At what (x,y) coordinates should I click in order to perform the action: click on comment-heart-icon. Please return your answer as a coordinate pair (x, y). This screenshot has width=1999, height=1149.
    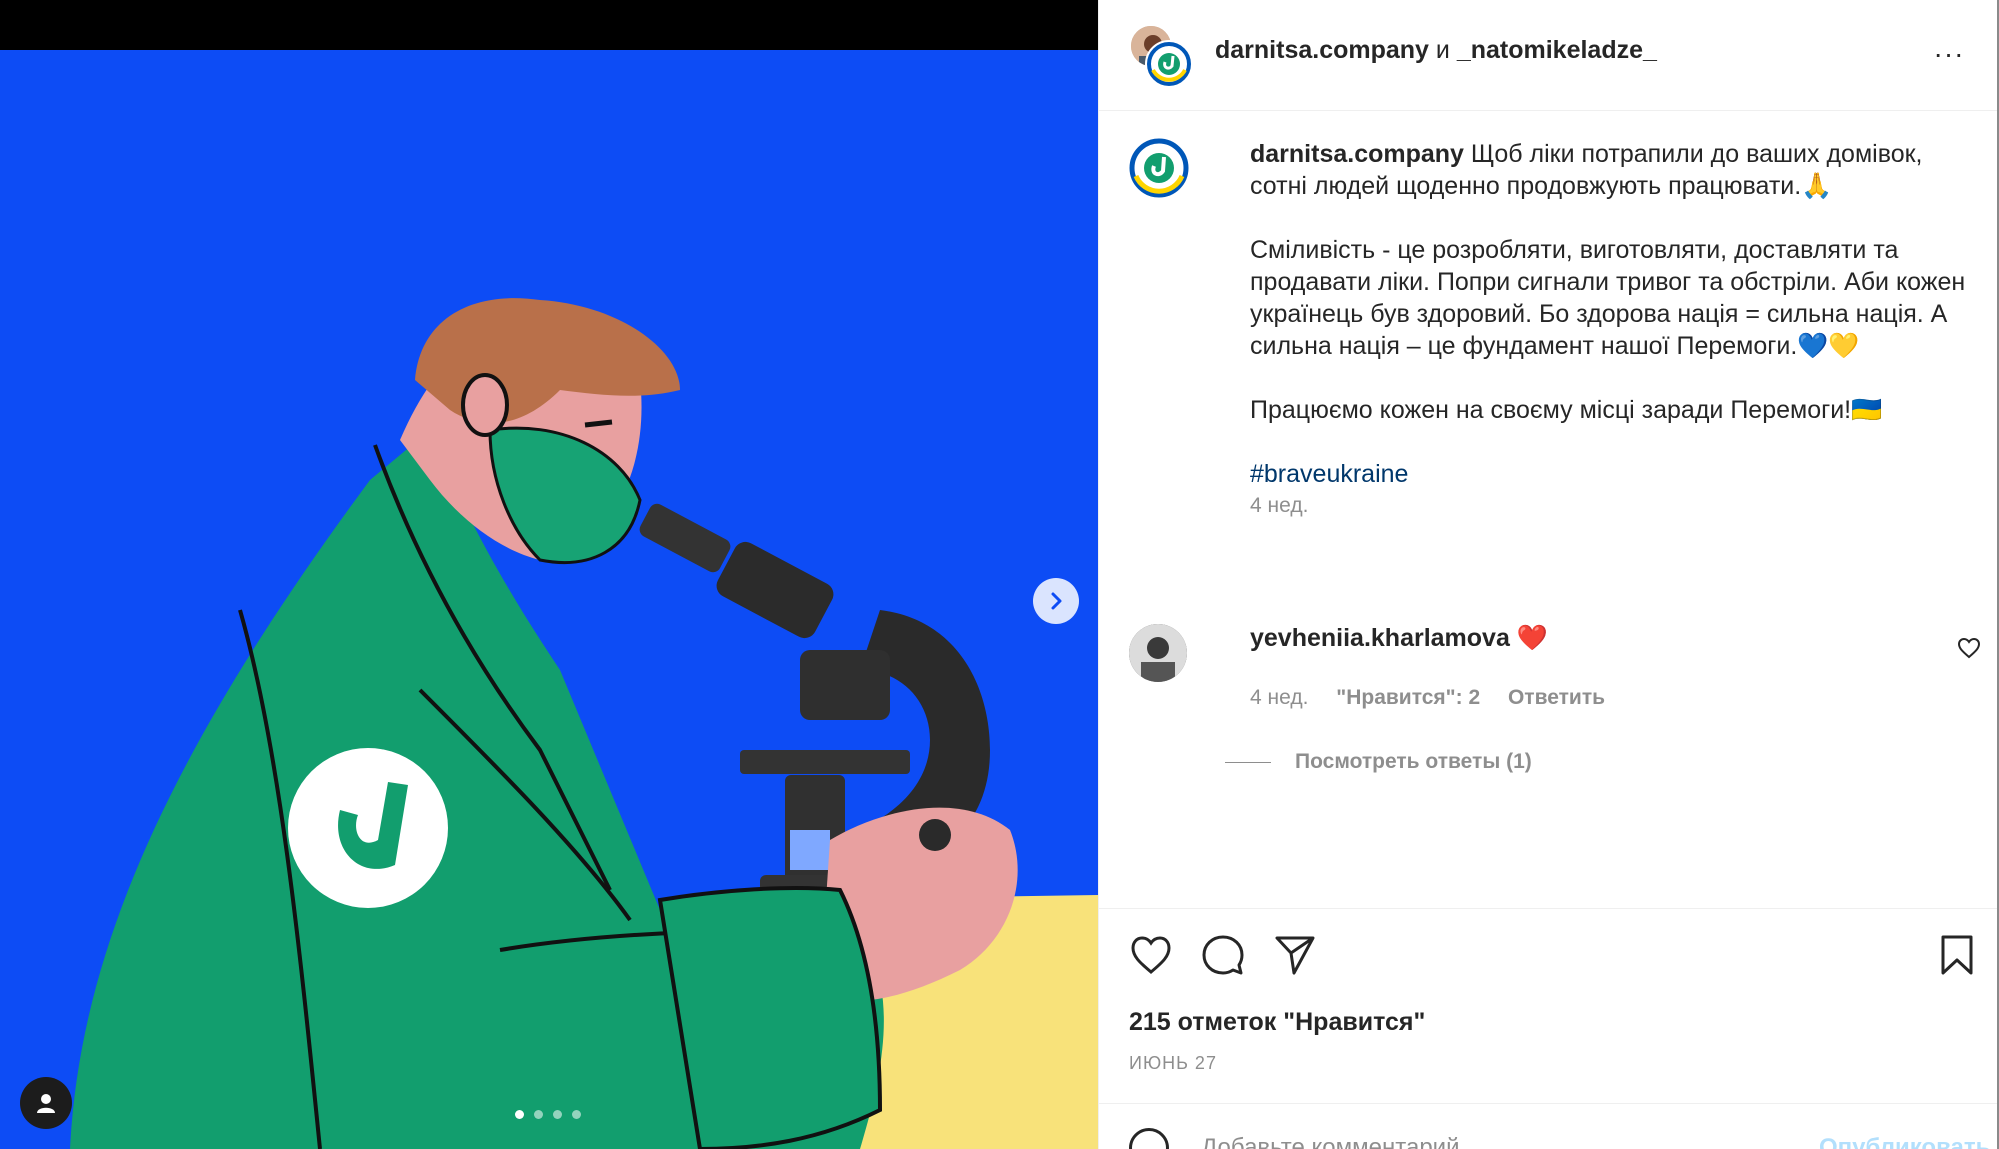
    Looking at the image, I should click on (1969, 648).